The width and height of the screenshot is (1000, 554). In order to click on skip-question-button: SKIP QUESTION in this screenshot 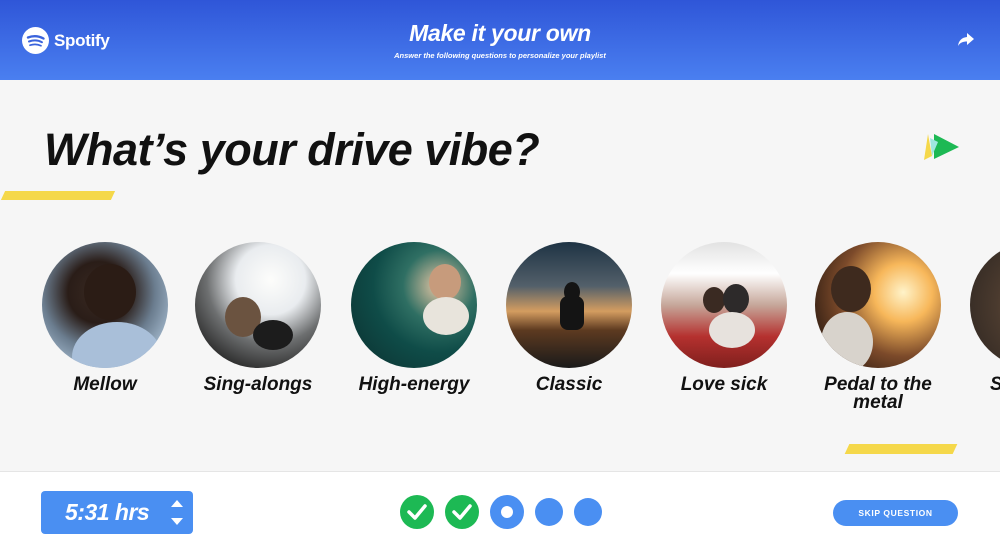, I will do `click(895, 513)`.